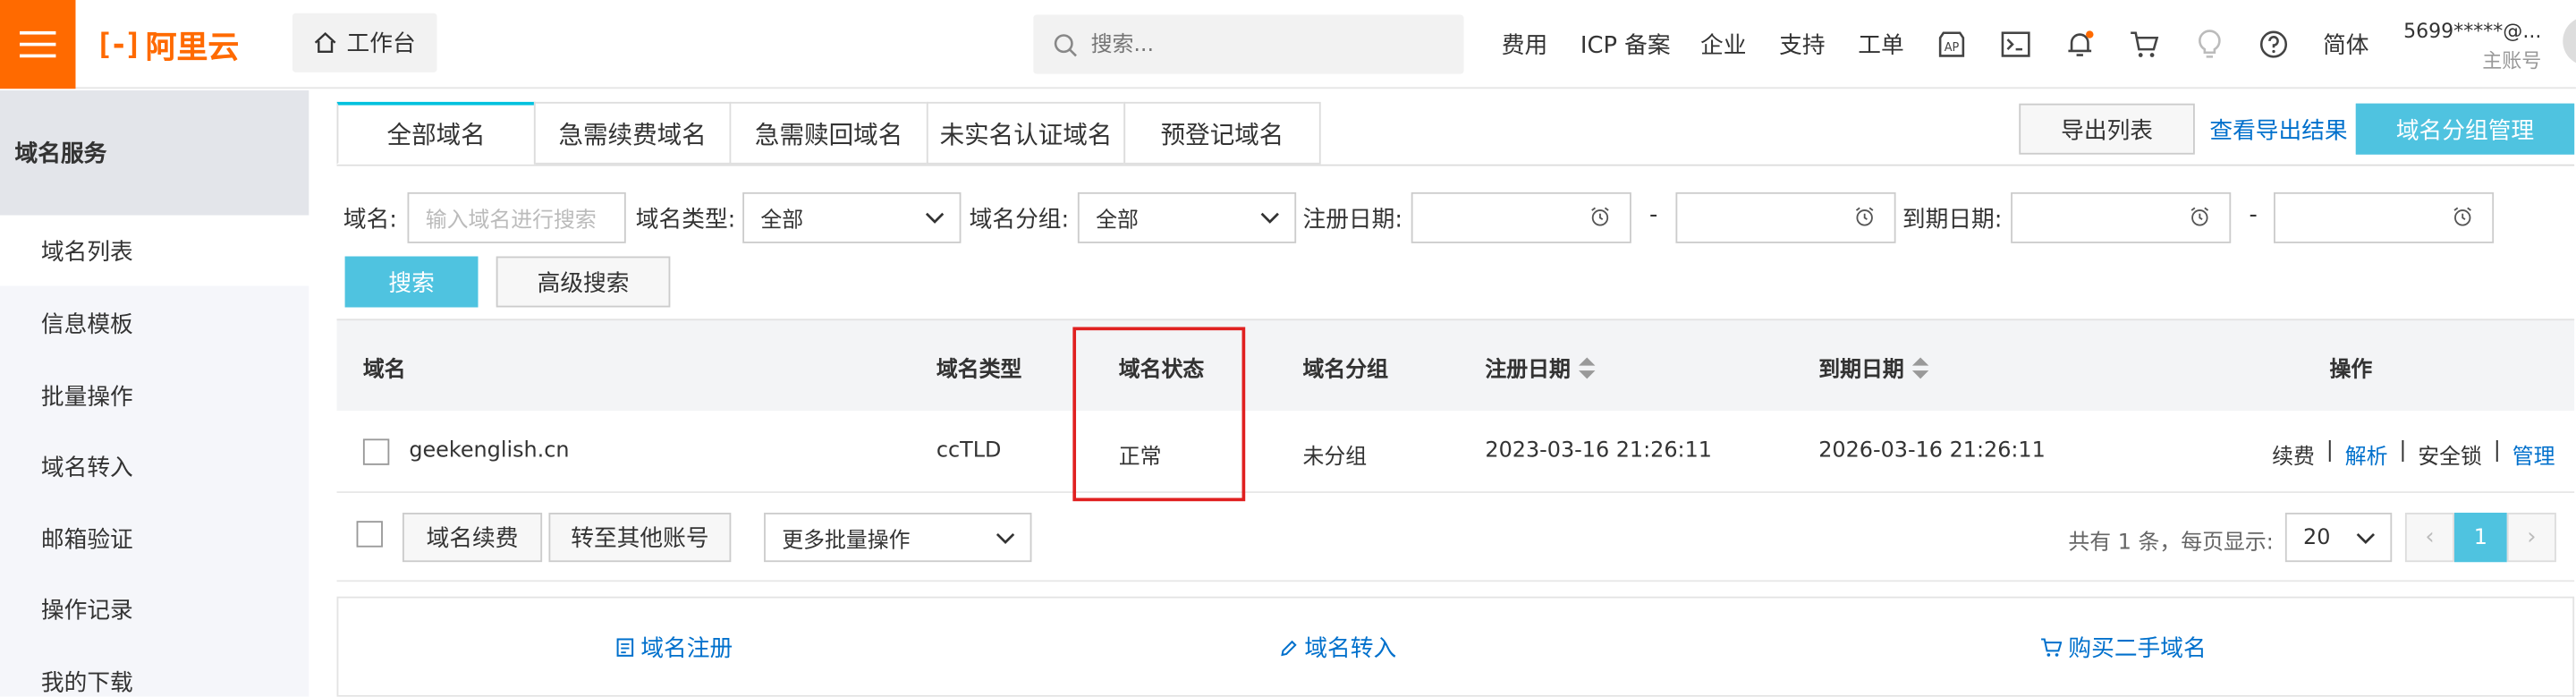  What do you see at coordinates (38, 44) in the screenshot?
I see `menu-icon` at bounding box center [38, 44].